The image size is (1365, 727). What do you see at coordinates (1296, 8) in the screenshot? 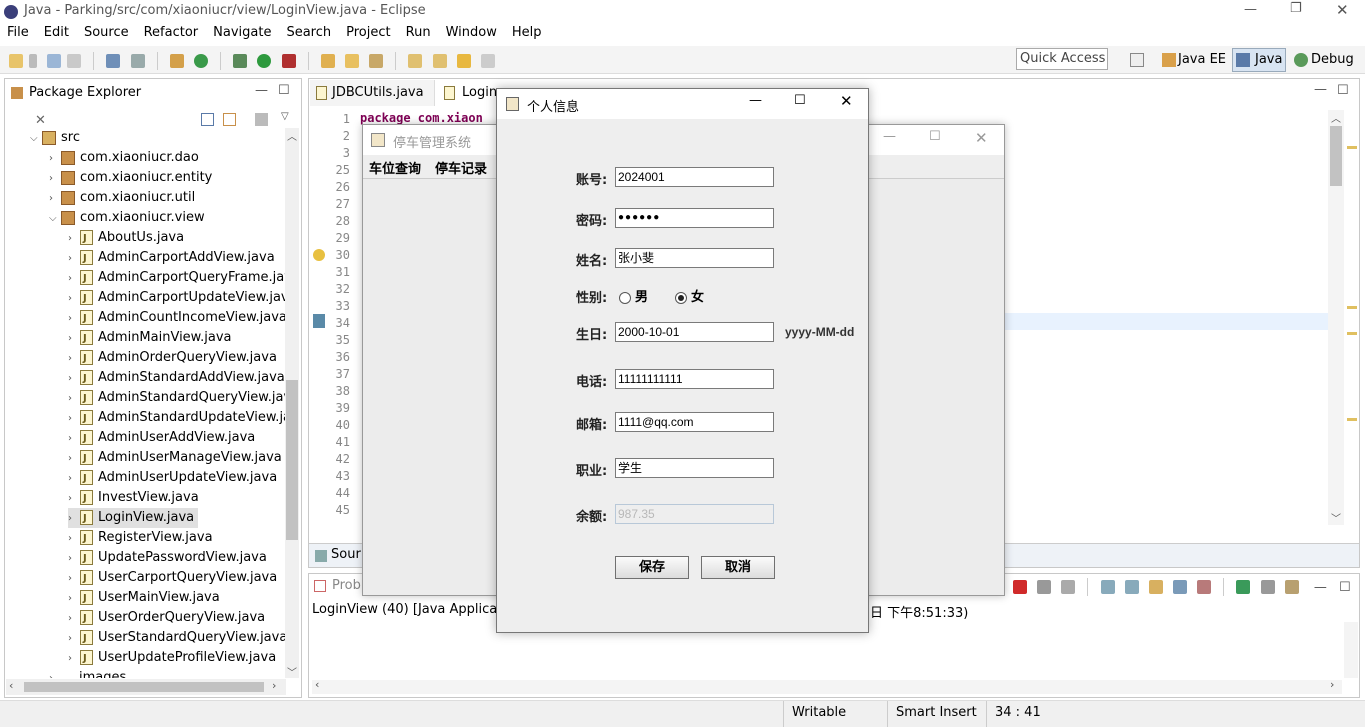
I see `restore-icon: ❐` at bounding box center [1296, 8].